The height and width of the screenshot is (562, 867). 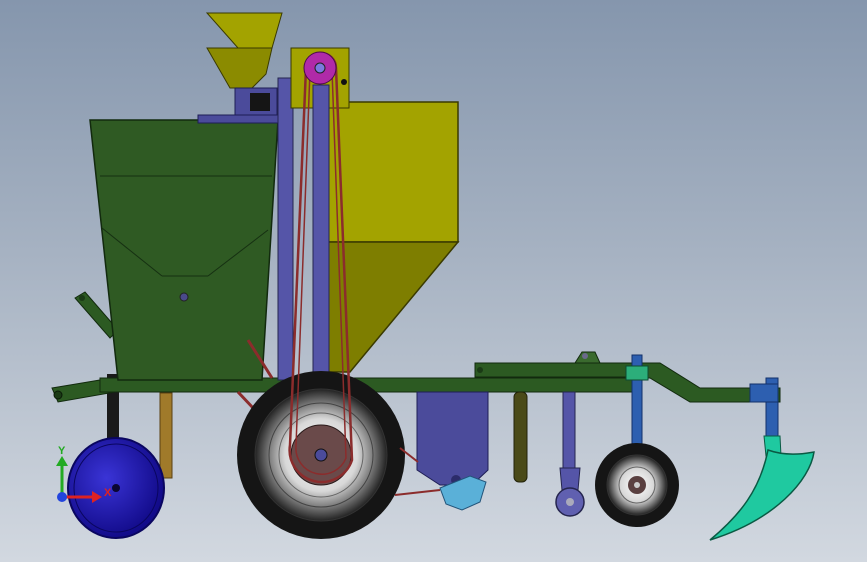 I want to click on top-sprocket-hub, so click(x=320, y=68).